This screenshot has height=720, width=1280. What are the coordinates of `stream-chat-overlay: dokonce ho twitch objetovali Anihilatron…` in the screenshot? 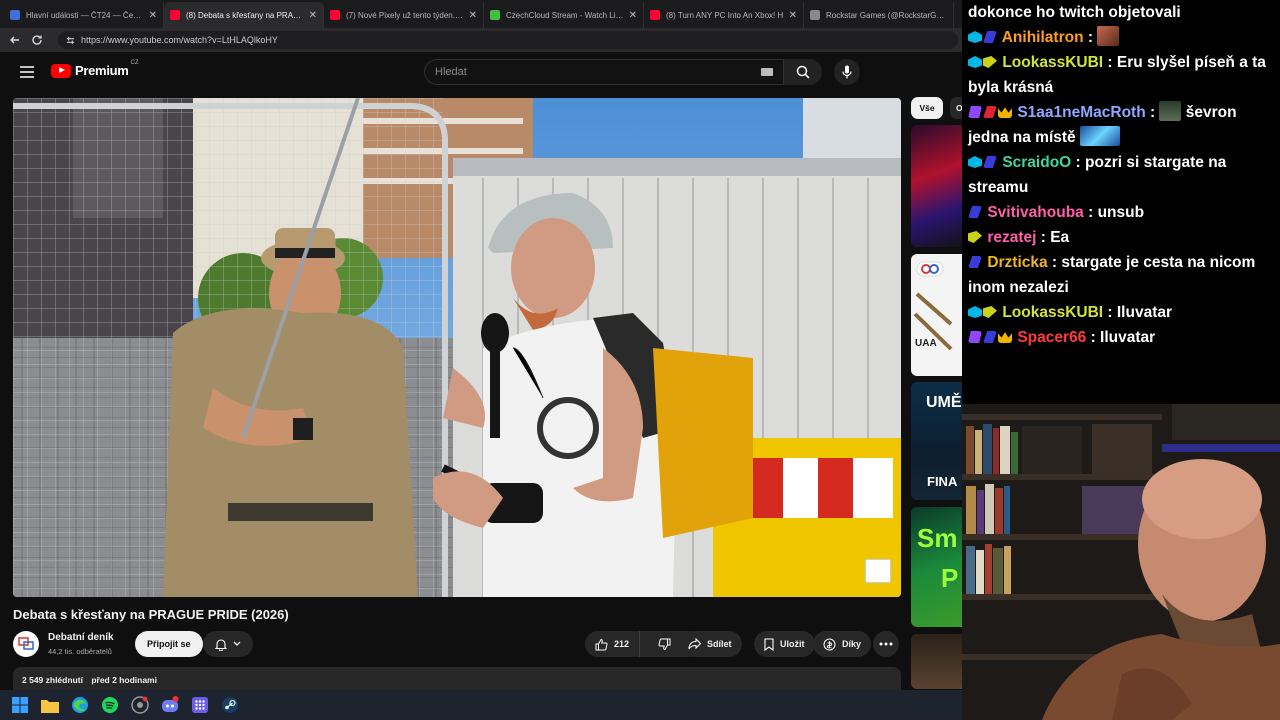 It's located at (1121, 202).